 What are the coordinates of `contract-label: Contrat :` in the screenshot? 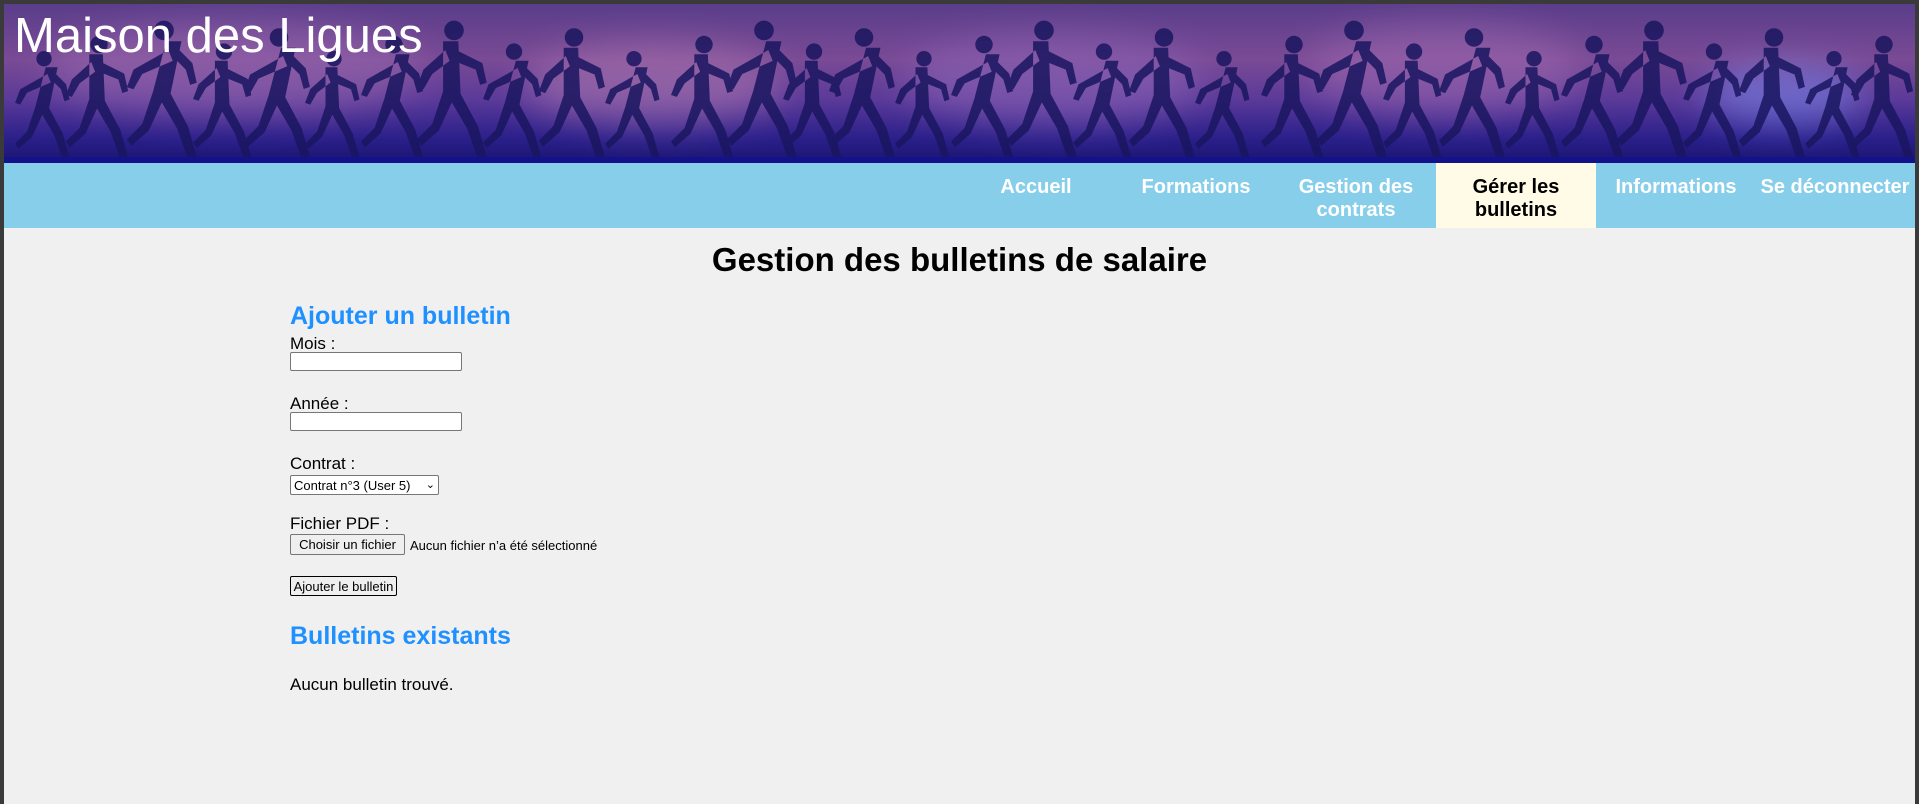 It's located at (323, 463).